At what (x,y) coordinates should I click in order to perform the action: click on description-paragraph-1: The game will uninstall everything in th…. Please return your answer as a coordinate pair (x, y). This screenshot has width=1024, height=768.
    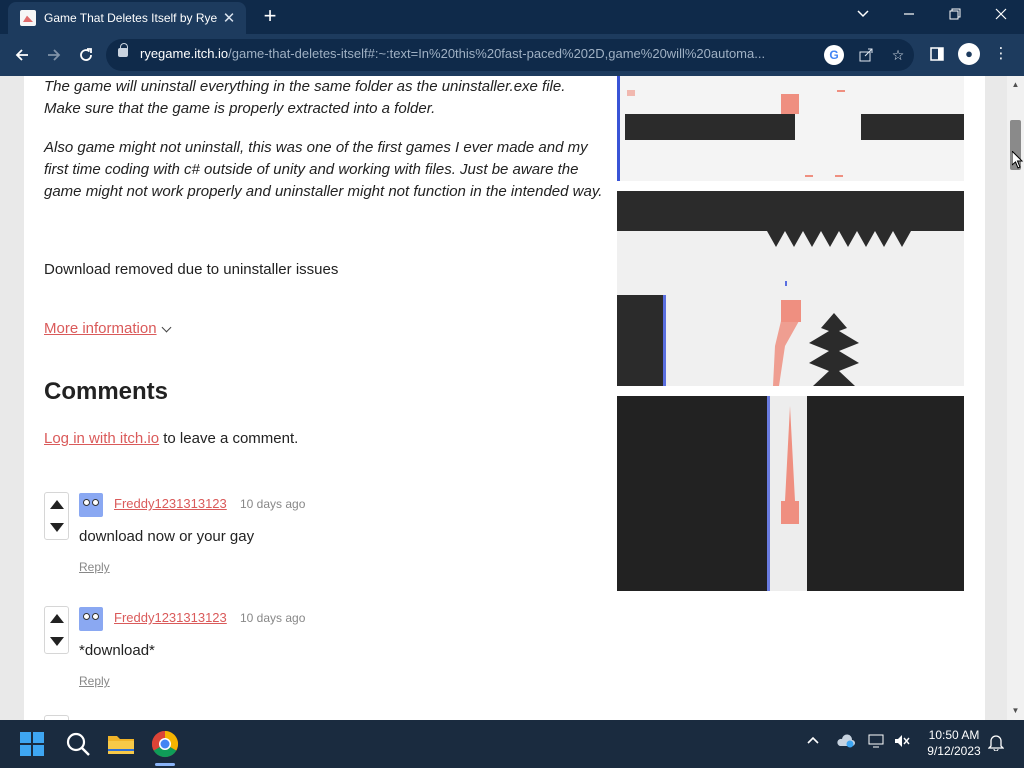
    Looking at the image, I should click on (305, 97).